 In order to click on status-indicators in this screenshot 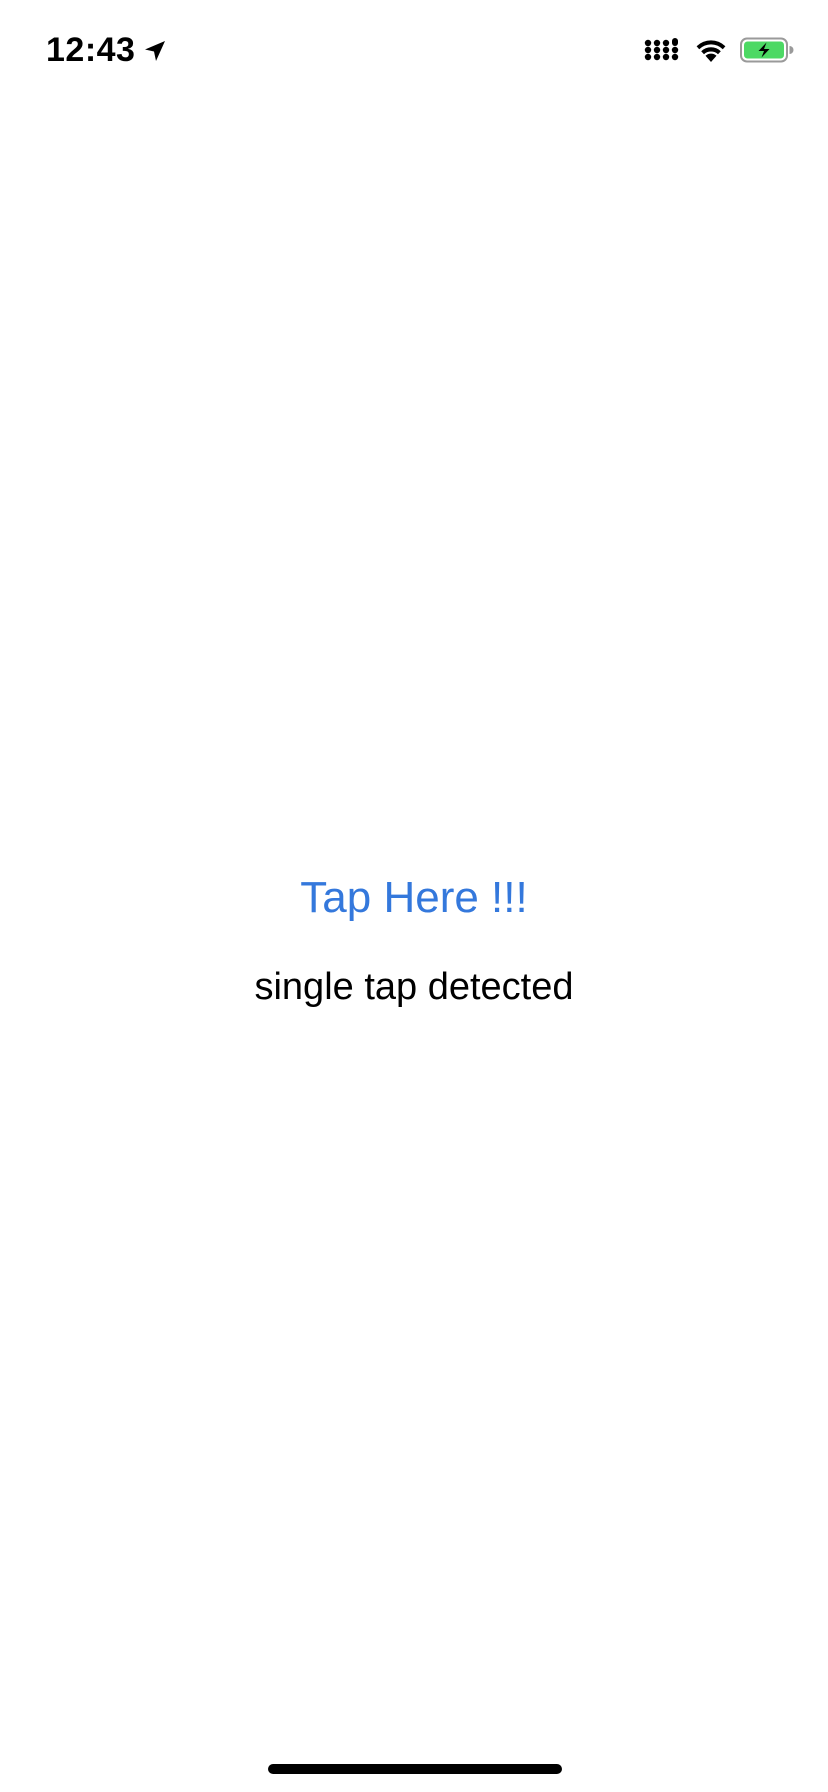, I will do `click(719, 50)`.